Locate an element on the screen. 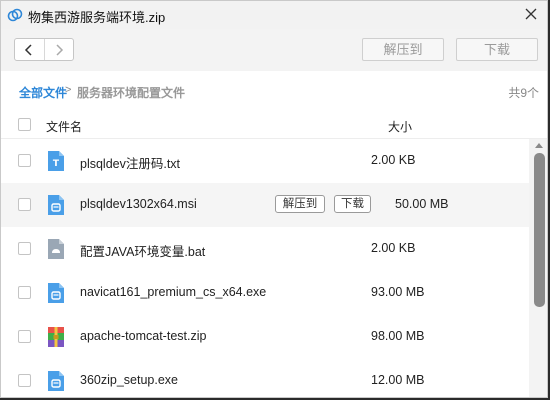  file-row: plsqldev1302x64.msi 解压到 下载 50.00 MB is located at coordinates (265, 205).